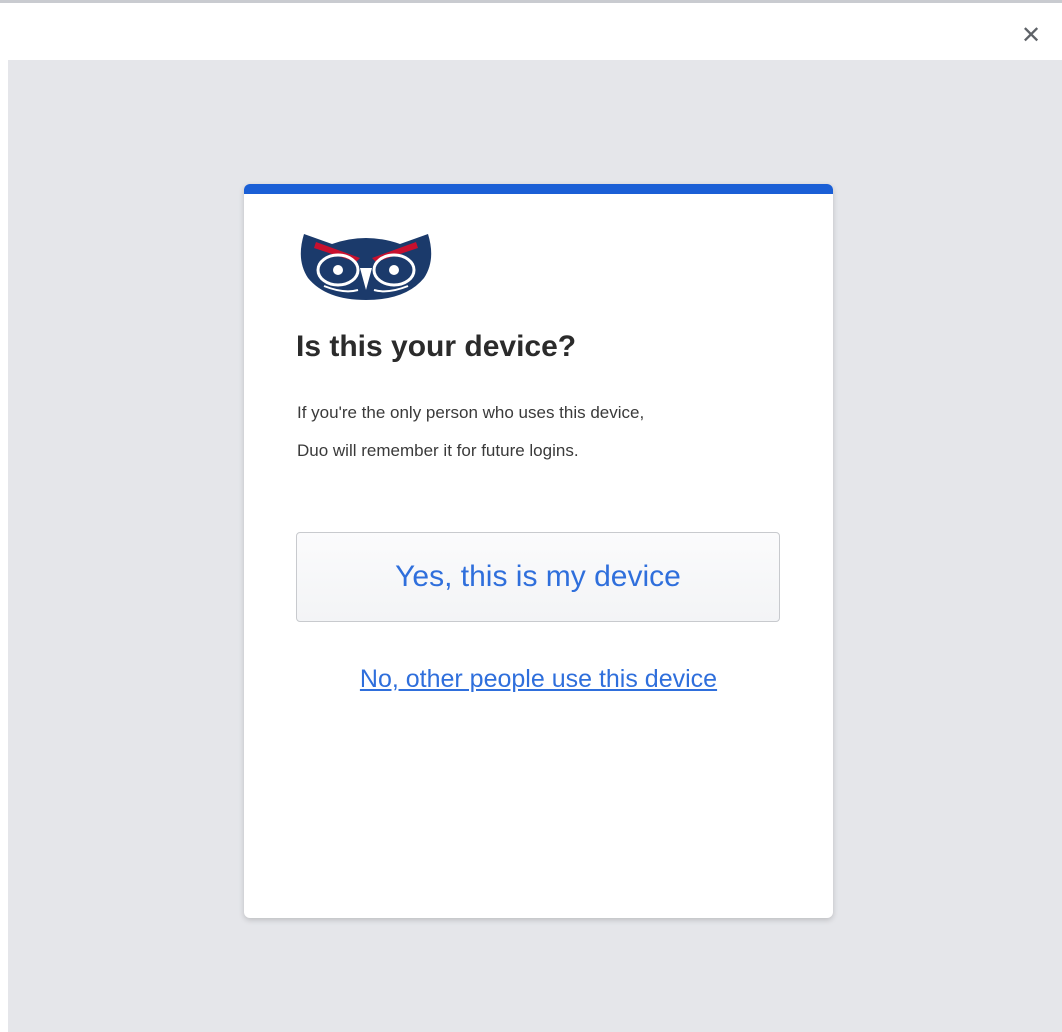 The image size is (1062, 1032). I want to click on card-accent-bar, so click(538, 189).